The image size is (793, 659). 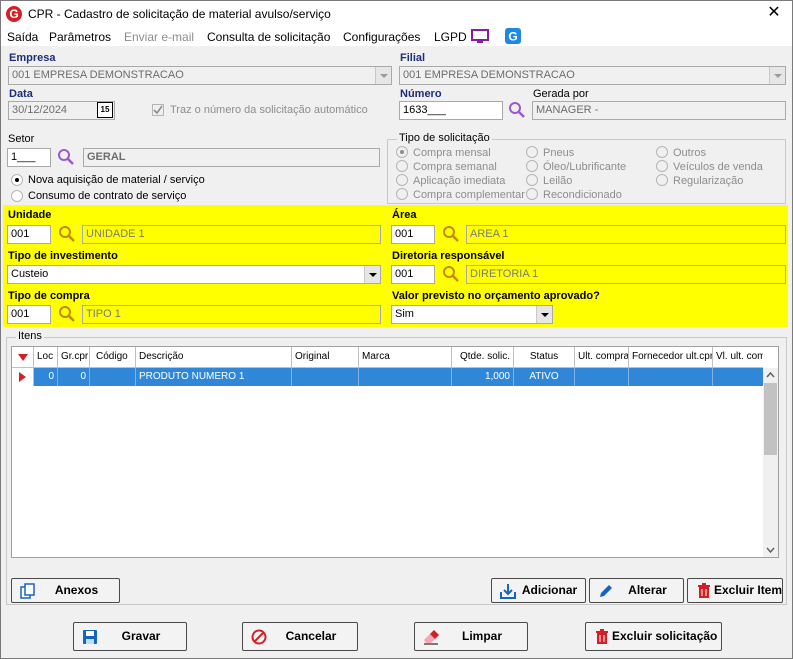 I want to click on nova-aquisicao-radio, so click(x=17, y=180).